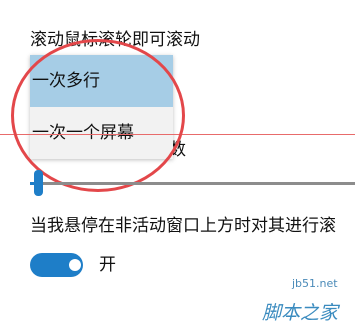 The image size is (355, 325). I want to click on watermark-url: jb51.net, so click(315, 283).